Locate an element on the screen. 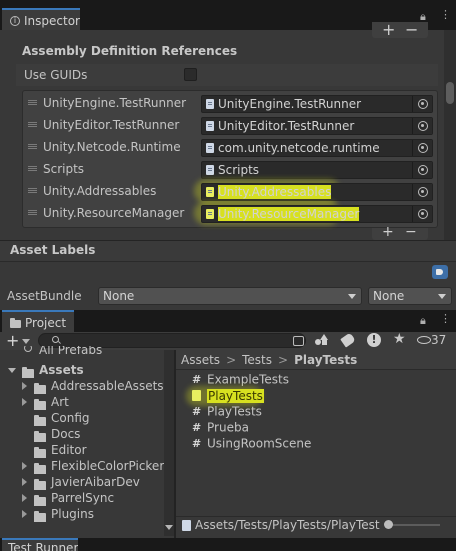 The height and width of the screenshot is (551, 456). eye-slash-icon is located at coordinates (424, 340).